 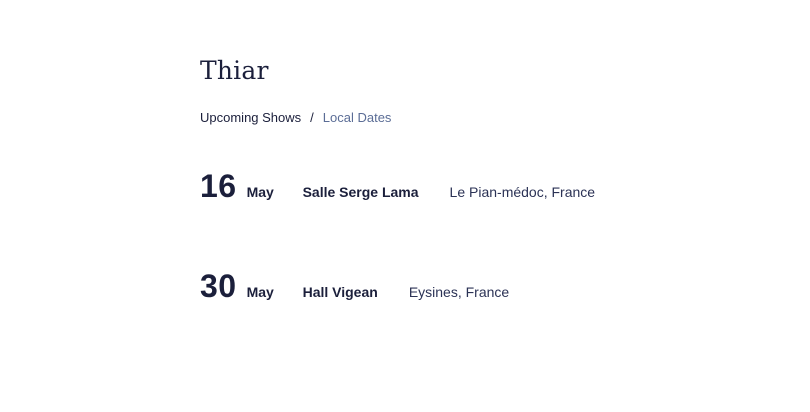 What do you see at coordinates (459, 292) in the screenshot?
I see `show-location: Eysines, France` at bounding box center [459, 292].